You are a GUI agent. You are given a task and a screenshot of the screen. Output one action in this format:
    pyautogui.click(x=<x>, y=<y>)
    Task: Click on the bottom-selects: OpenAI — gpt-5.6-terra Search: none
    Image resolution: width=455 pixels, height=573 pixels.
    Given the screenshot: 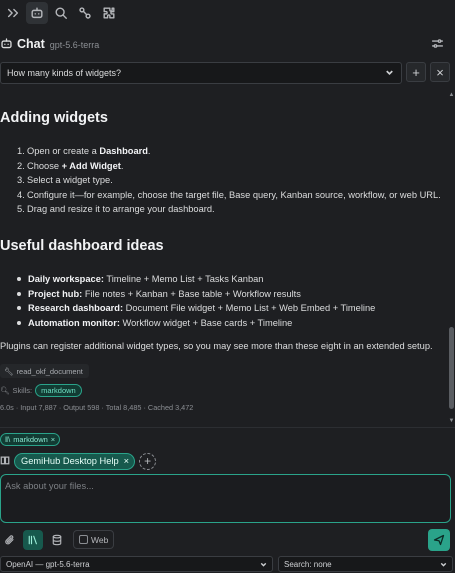 What is the action you would take?
    pyautogui.click(x=227, y=564)
    